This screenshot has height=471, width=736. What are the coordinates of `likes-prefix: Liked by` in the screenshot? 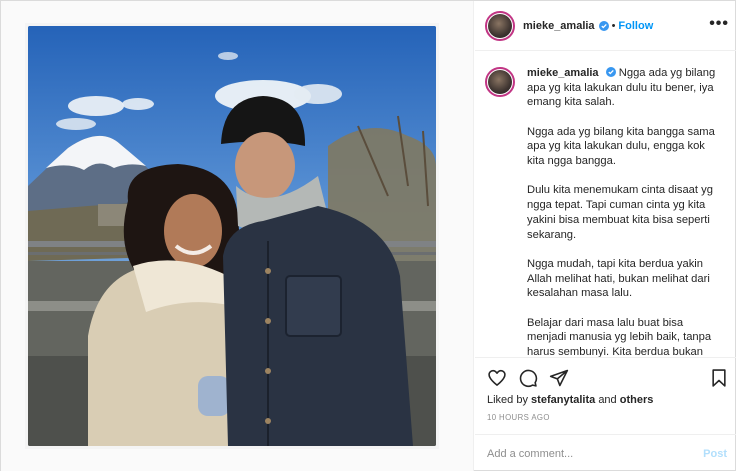 It's located at (507, 400).